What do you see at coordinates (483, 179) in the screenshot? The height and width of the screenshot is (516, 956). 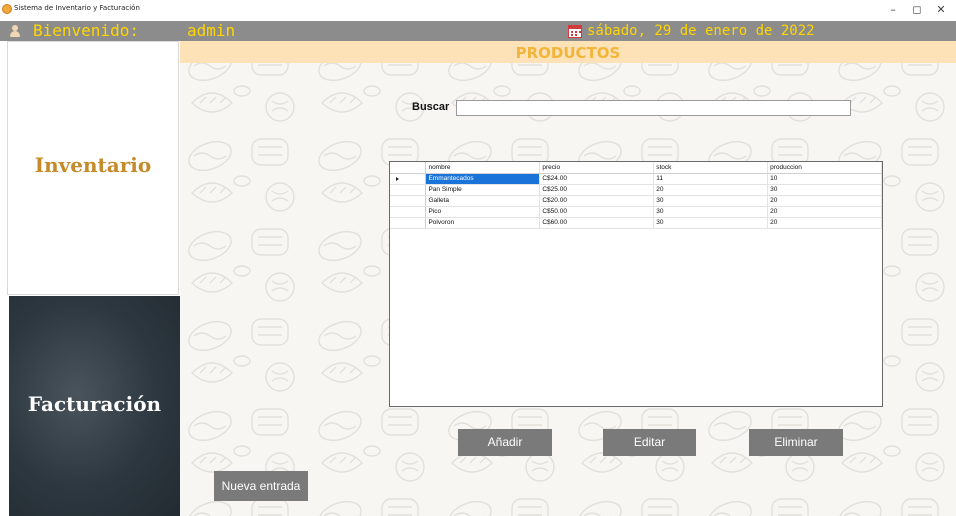 I see `table-cell: Emmantecados` at bounding box center [483, 179].